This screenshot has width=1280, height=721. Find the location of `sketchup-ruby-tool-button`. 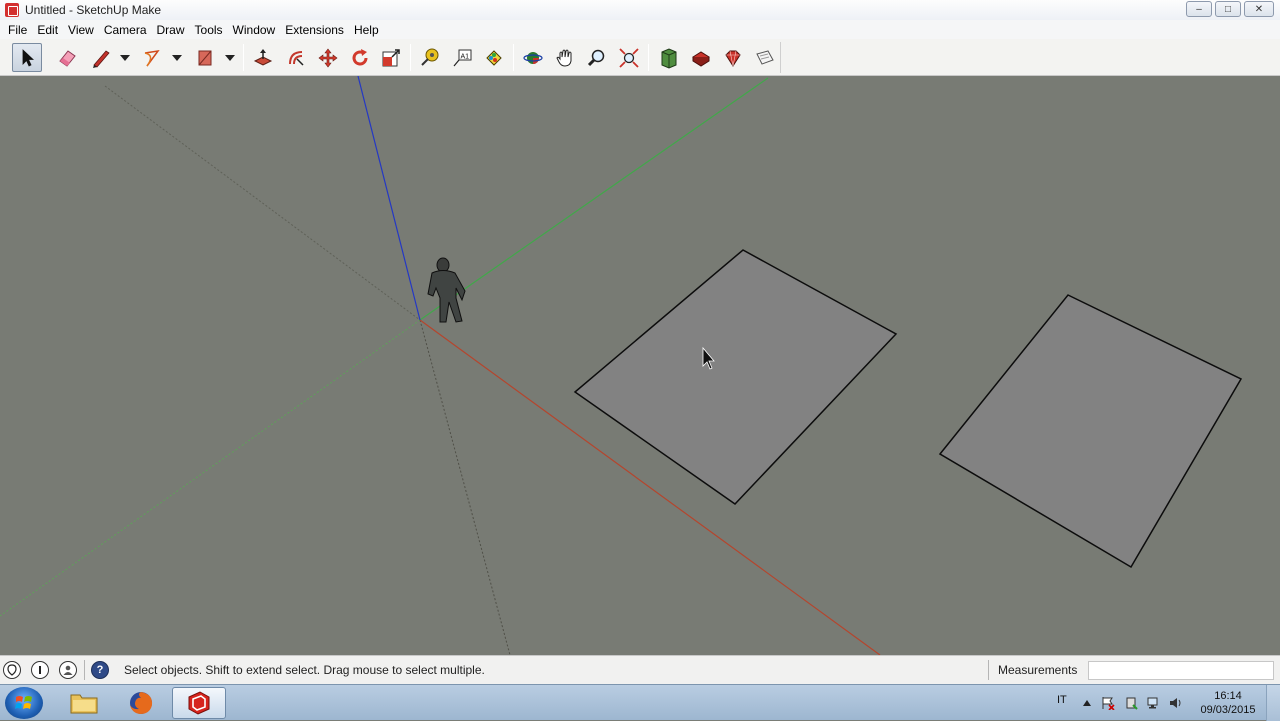

sketchup-ruby-tool-button is located at coordinates (733, 57).